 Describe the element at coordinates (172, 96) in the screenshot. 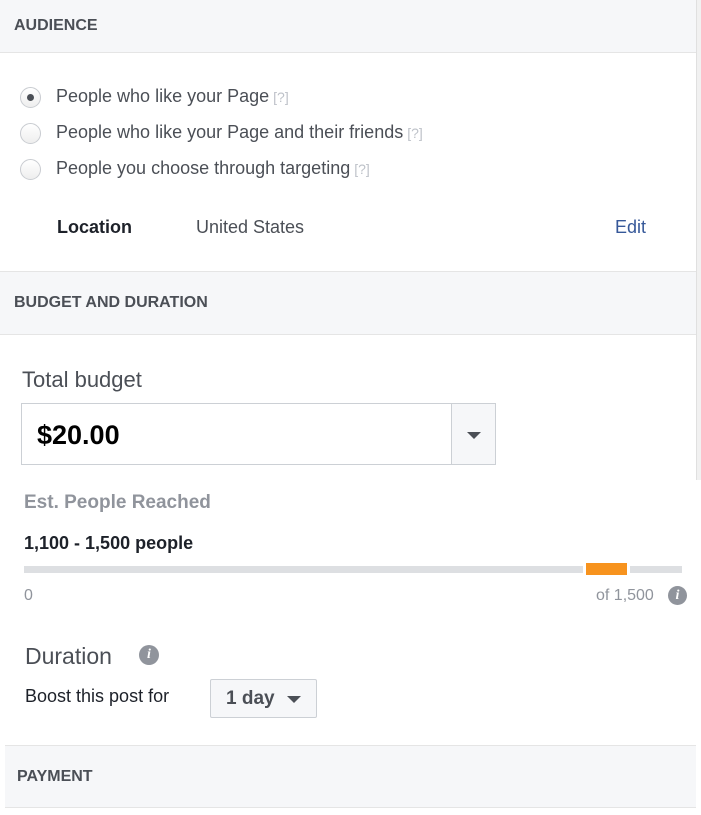

I see `radio-label: People who like your Page [?]` at that location.